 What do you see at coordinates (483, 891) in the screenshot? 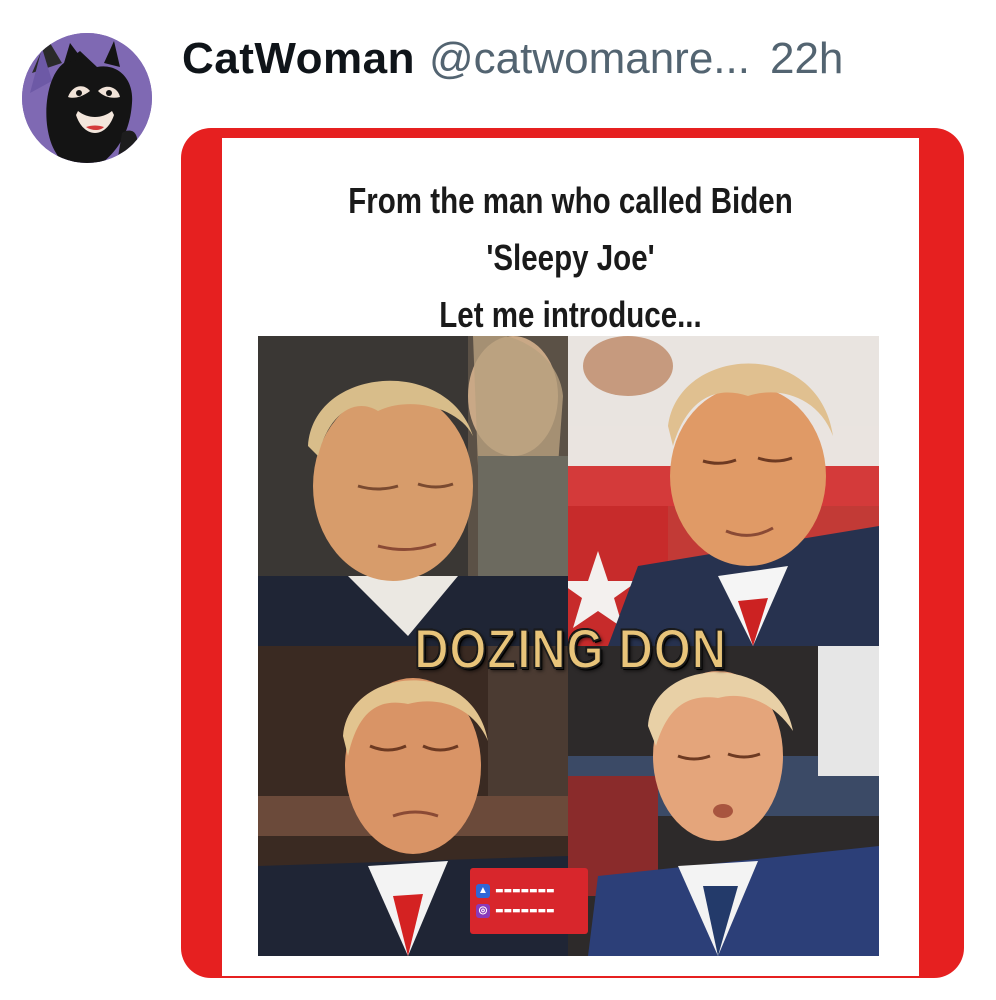
I see `social-app-icon: ▲` at bounding box center [483, 891].